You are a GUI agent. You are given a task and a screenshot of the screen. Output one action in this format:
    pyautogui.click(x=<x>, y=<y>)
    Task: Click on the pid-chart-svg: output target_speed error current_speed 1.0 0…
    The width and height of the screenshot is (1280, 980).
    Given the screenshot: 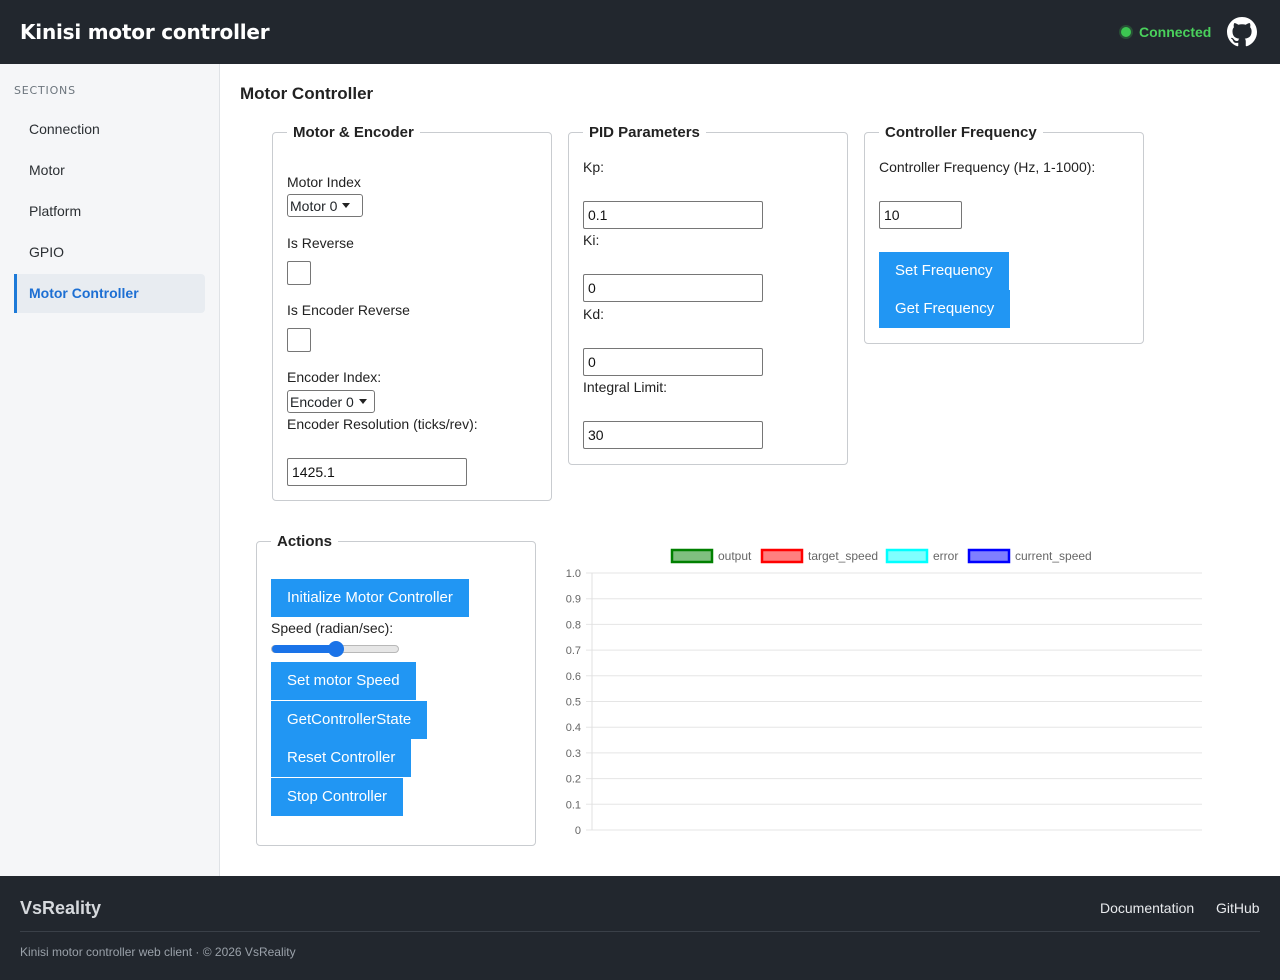 What is the action you would take?
    pyautogui.click(x=884, y=692)
    